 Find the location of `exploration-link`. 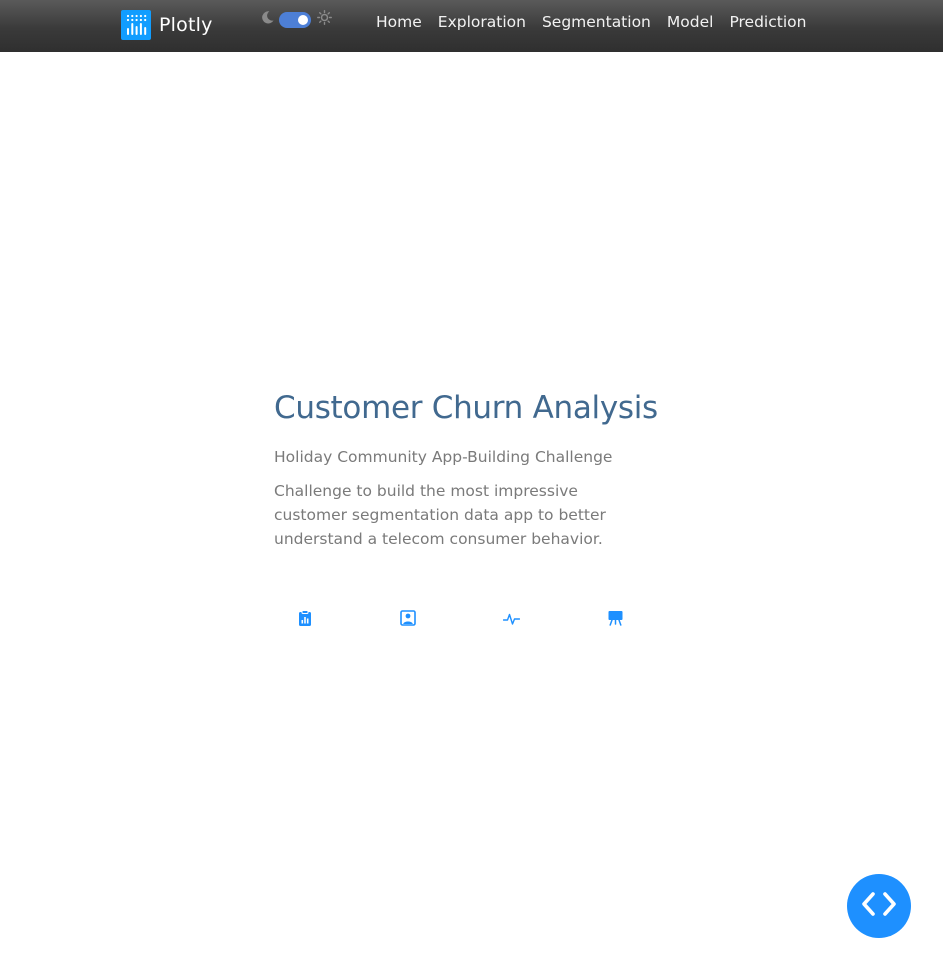

exploration-link is located at coordinates (305, 620).